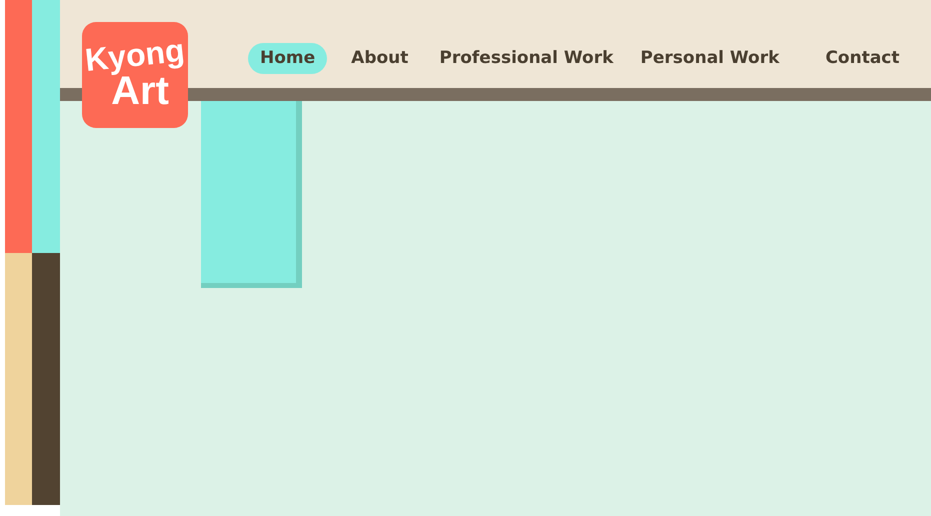  Describe the element at coordinates (862, 58) in the screenshot. I see `nav-link: Contact` at that location.